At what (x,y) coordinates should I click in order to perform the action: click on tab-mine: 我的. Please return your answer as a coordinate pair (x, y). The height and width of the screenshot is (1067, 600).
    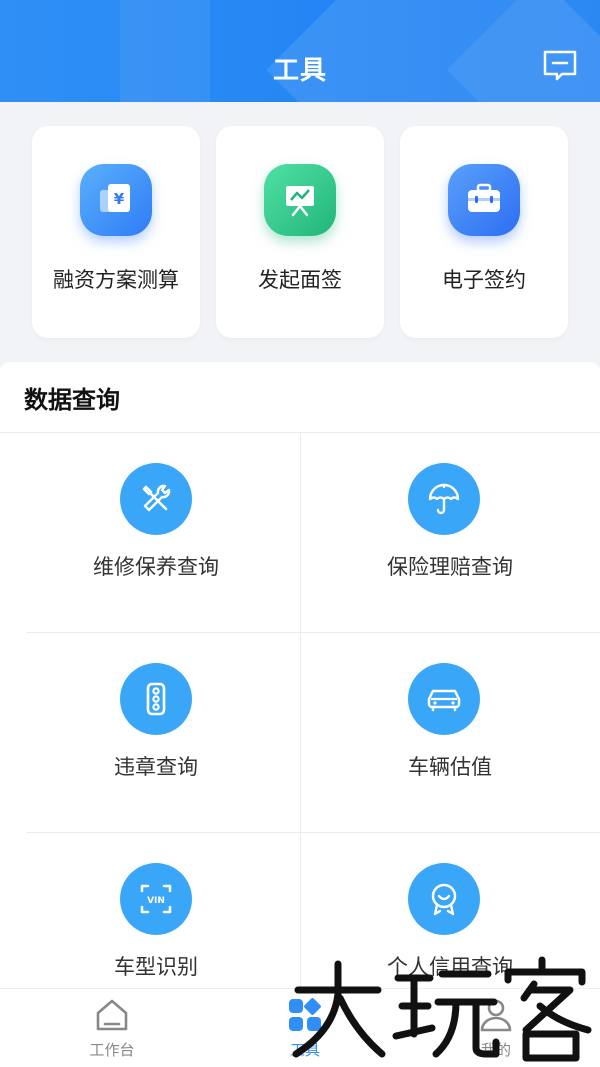
    Looking at the image, I should click on (496, 1028).